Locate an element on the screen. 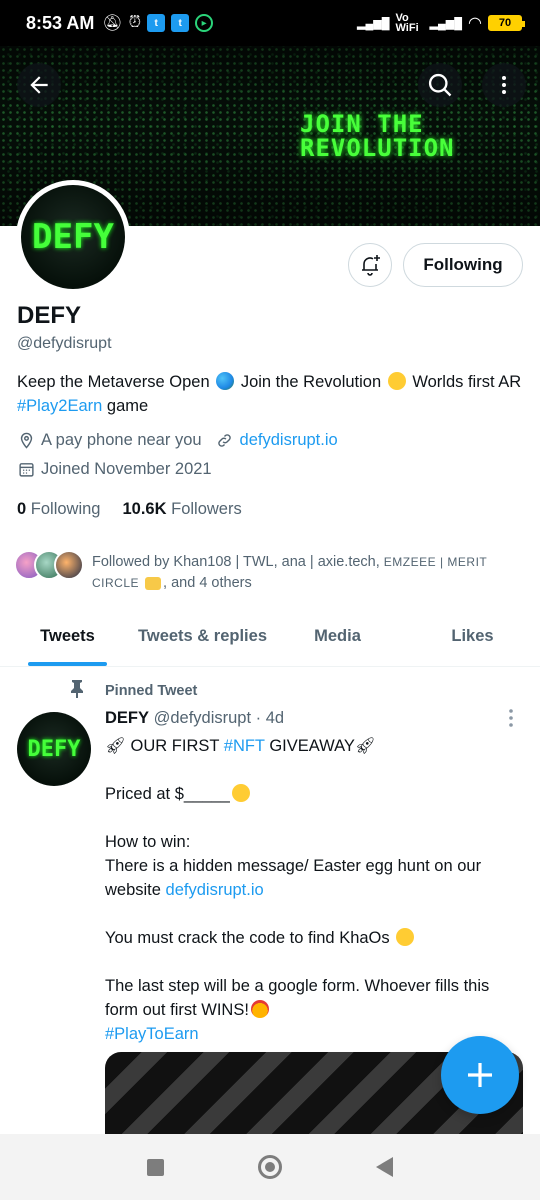  followed-by-names-caps-2: CIRCLE is located at coordinates (116, 583).